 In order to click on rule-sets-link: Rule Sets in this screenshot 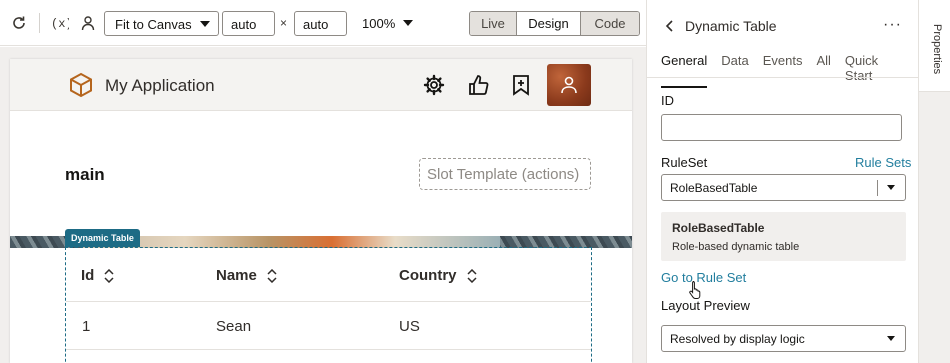, I will do `click(883, 162)`.